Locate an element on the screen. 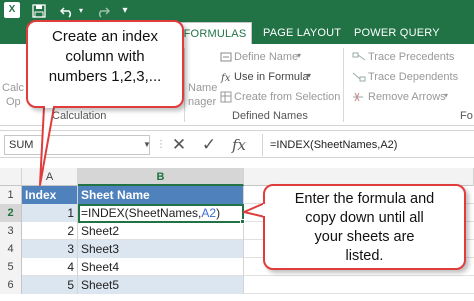 This screenshot has width=474, height=301. callout-line: copy down until all is located at coordinates (364, 218).